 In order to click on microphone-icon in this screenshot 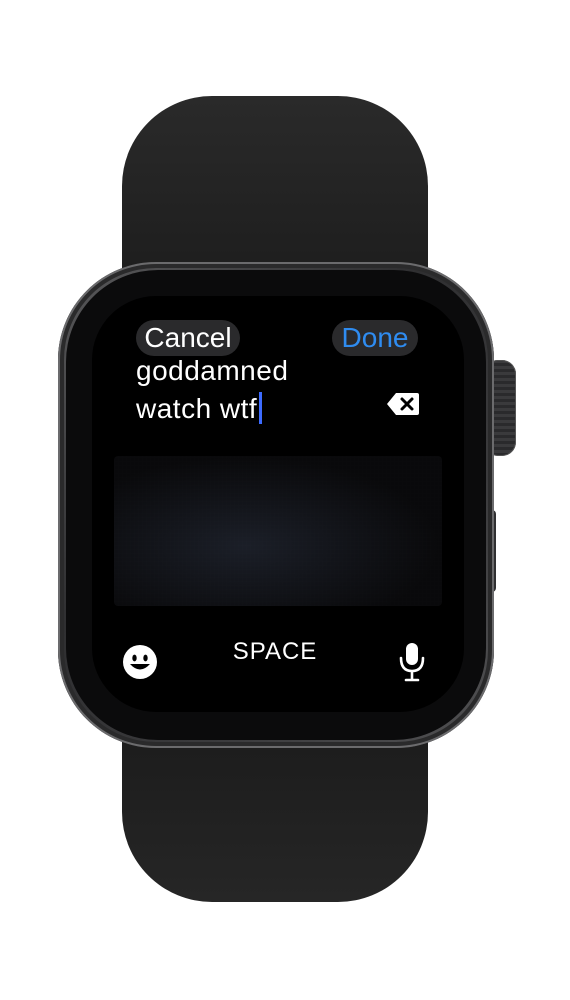, I will do `click(412, 662)`.